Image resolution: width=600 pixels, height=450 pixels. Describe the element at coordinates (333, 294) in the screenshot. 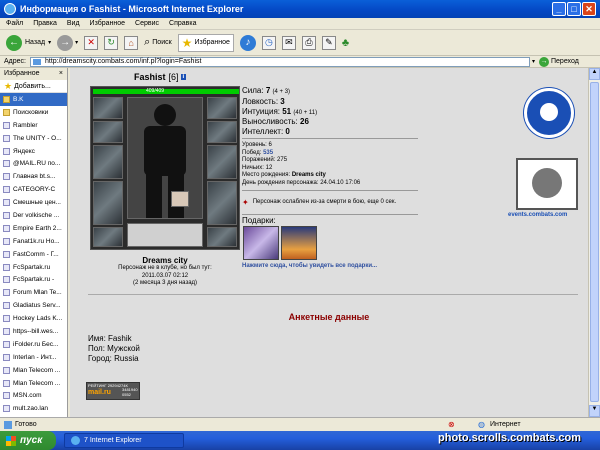

I see `section-divider` at that location.